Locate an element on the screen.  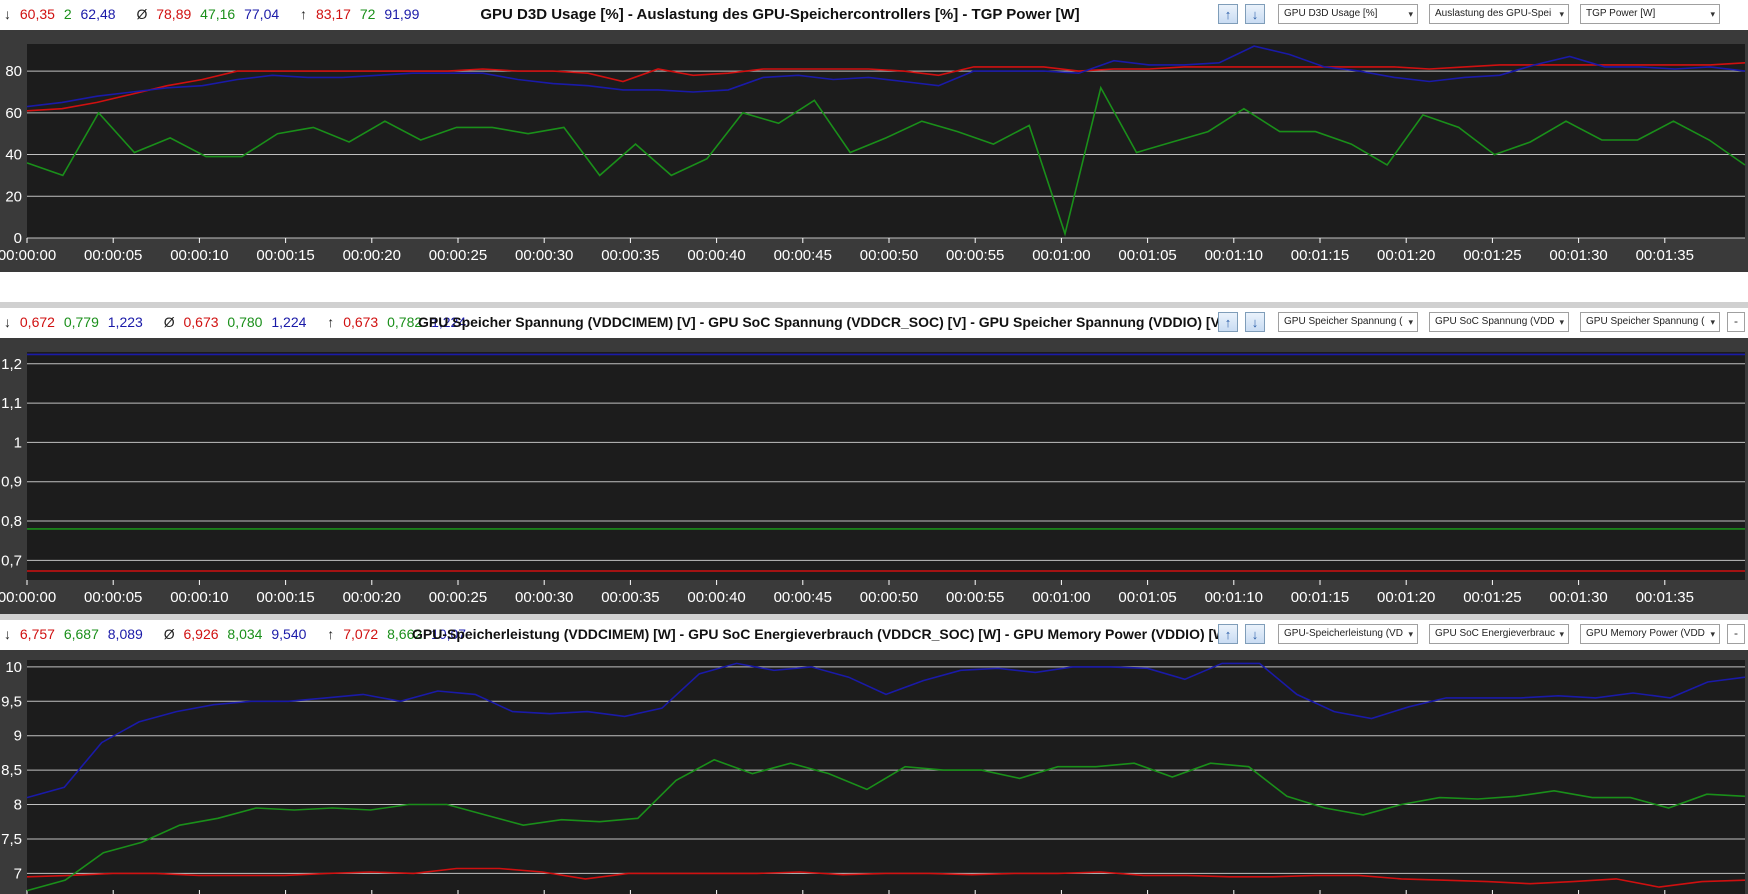
series-select-1: GPU D3D Usage [%] ▾ is located at coordinates (1348, 14).